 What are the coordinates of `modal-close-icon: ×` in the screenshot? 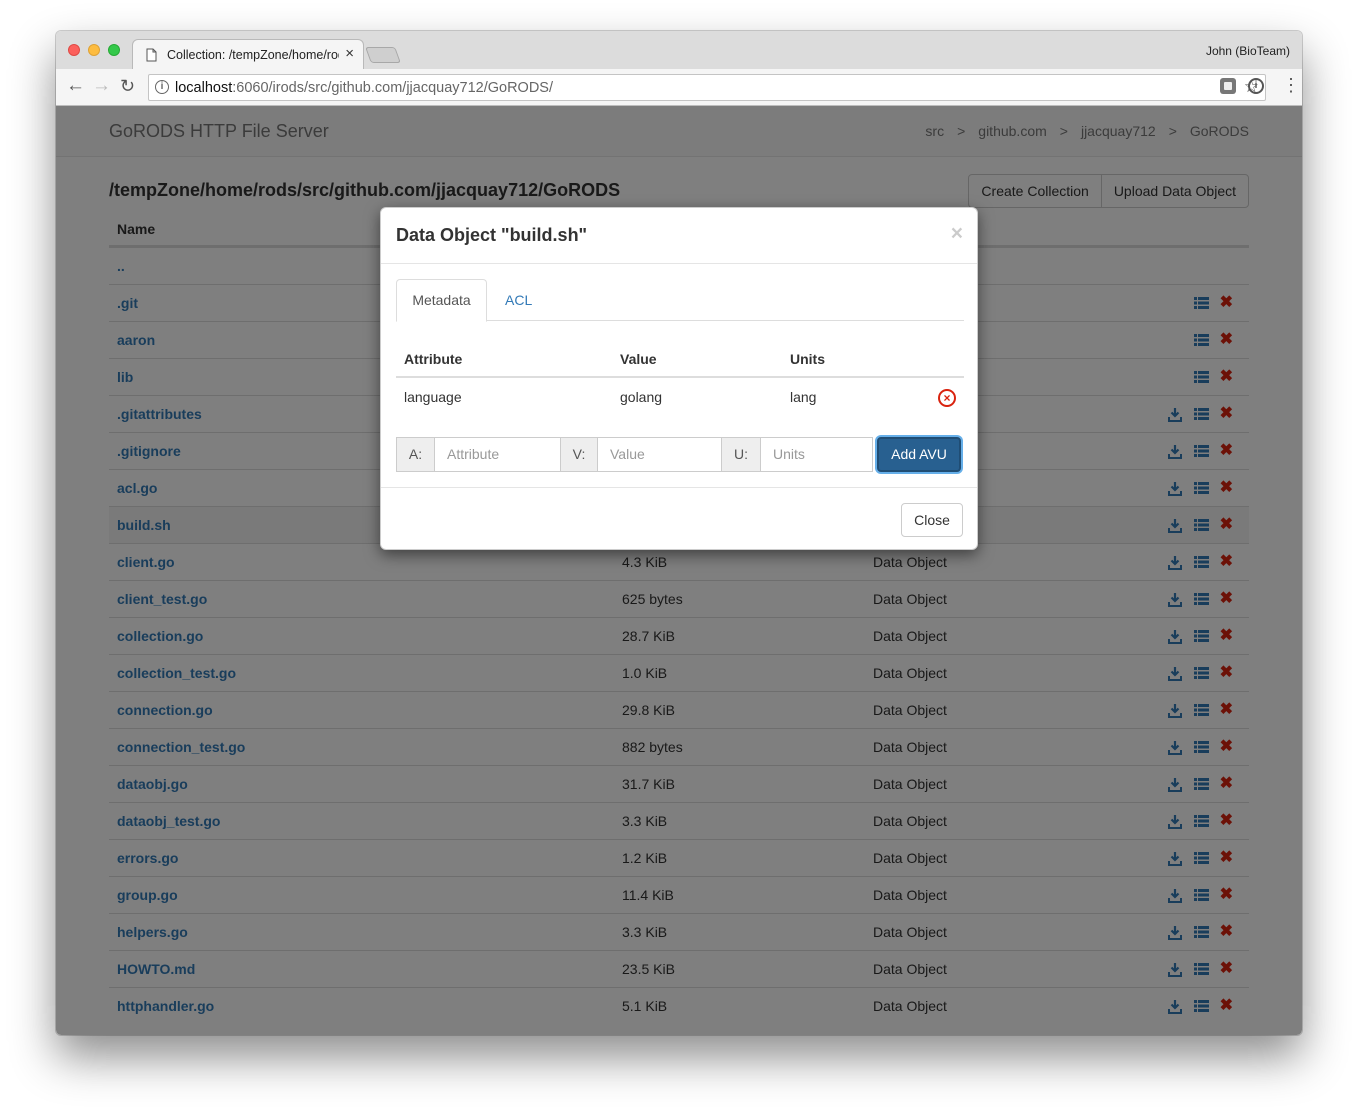 It's located at (957, 234).